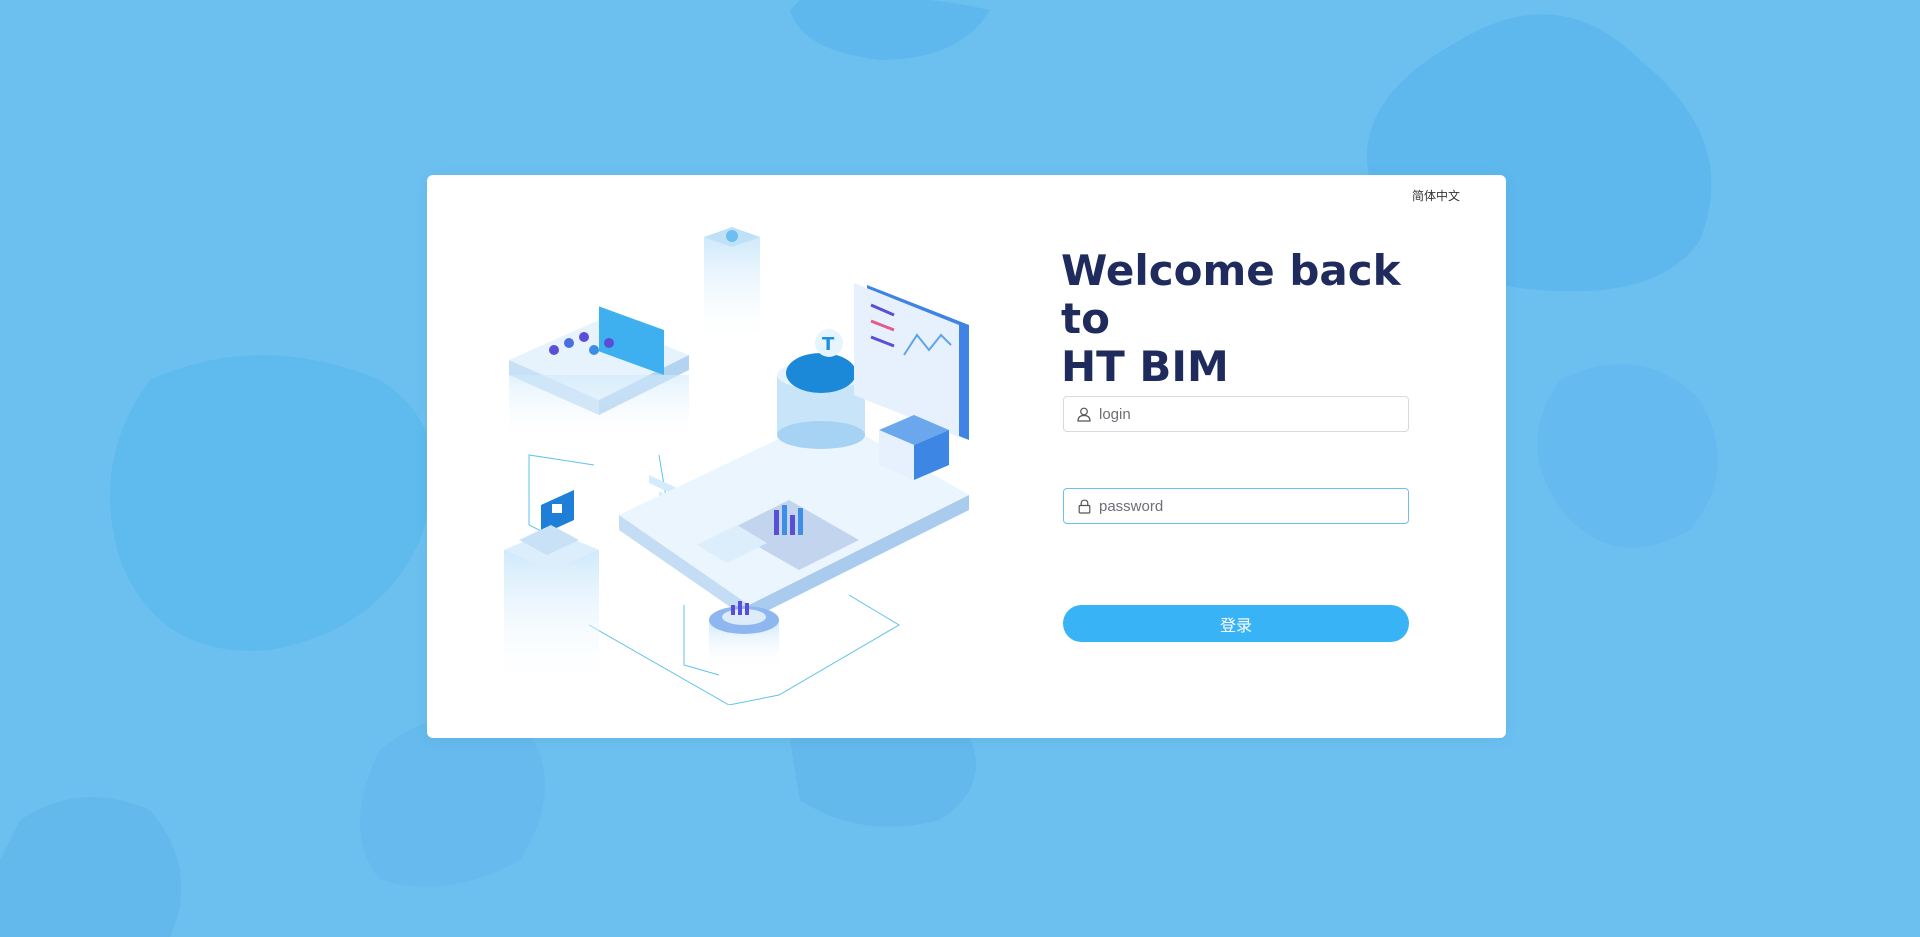 This screenshot has width=1920, height=937. Describe the element at coordinates (1145, 366) in the screenshot. I see `welcome-title-line2: HT BIM` at that location.